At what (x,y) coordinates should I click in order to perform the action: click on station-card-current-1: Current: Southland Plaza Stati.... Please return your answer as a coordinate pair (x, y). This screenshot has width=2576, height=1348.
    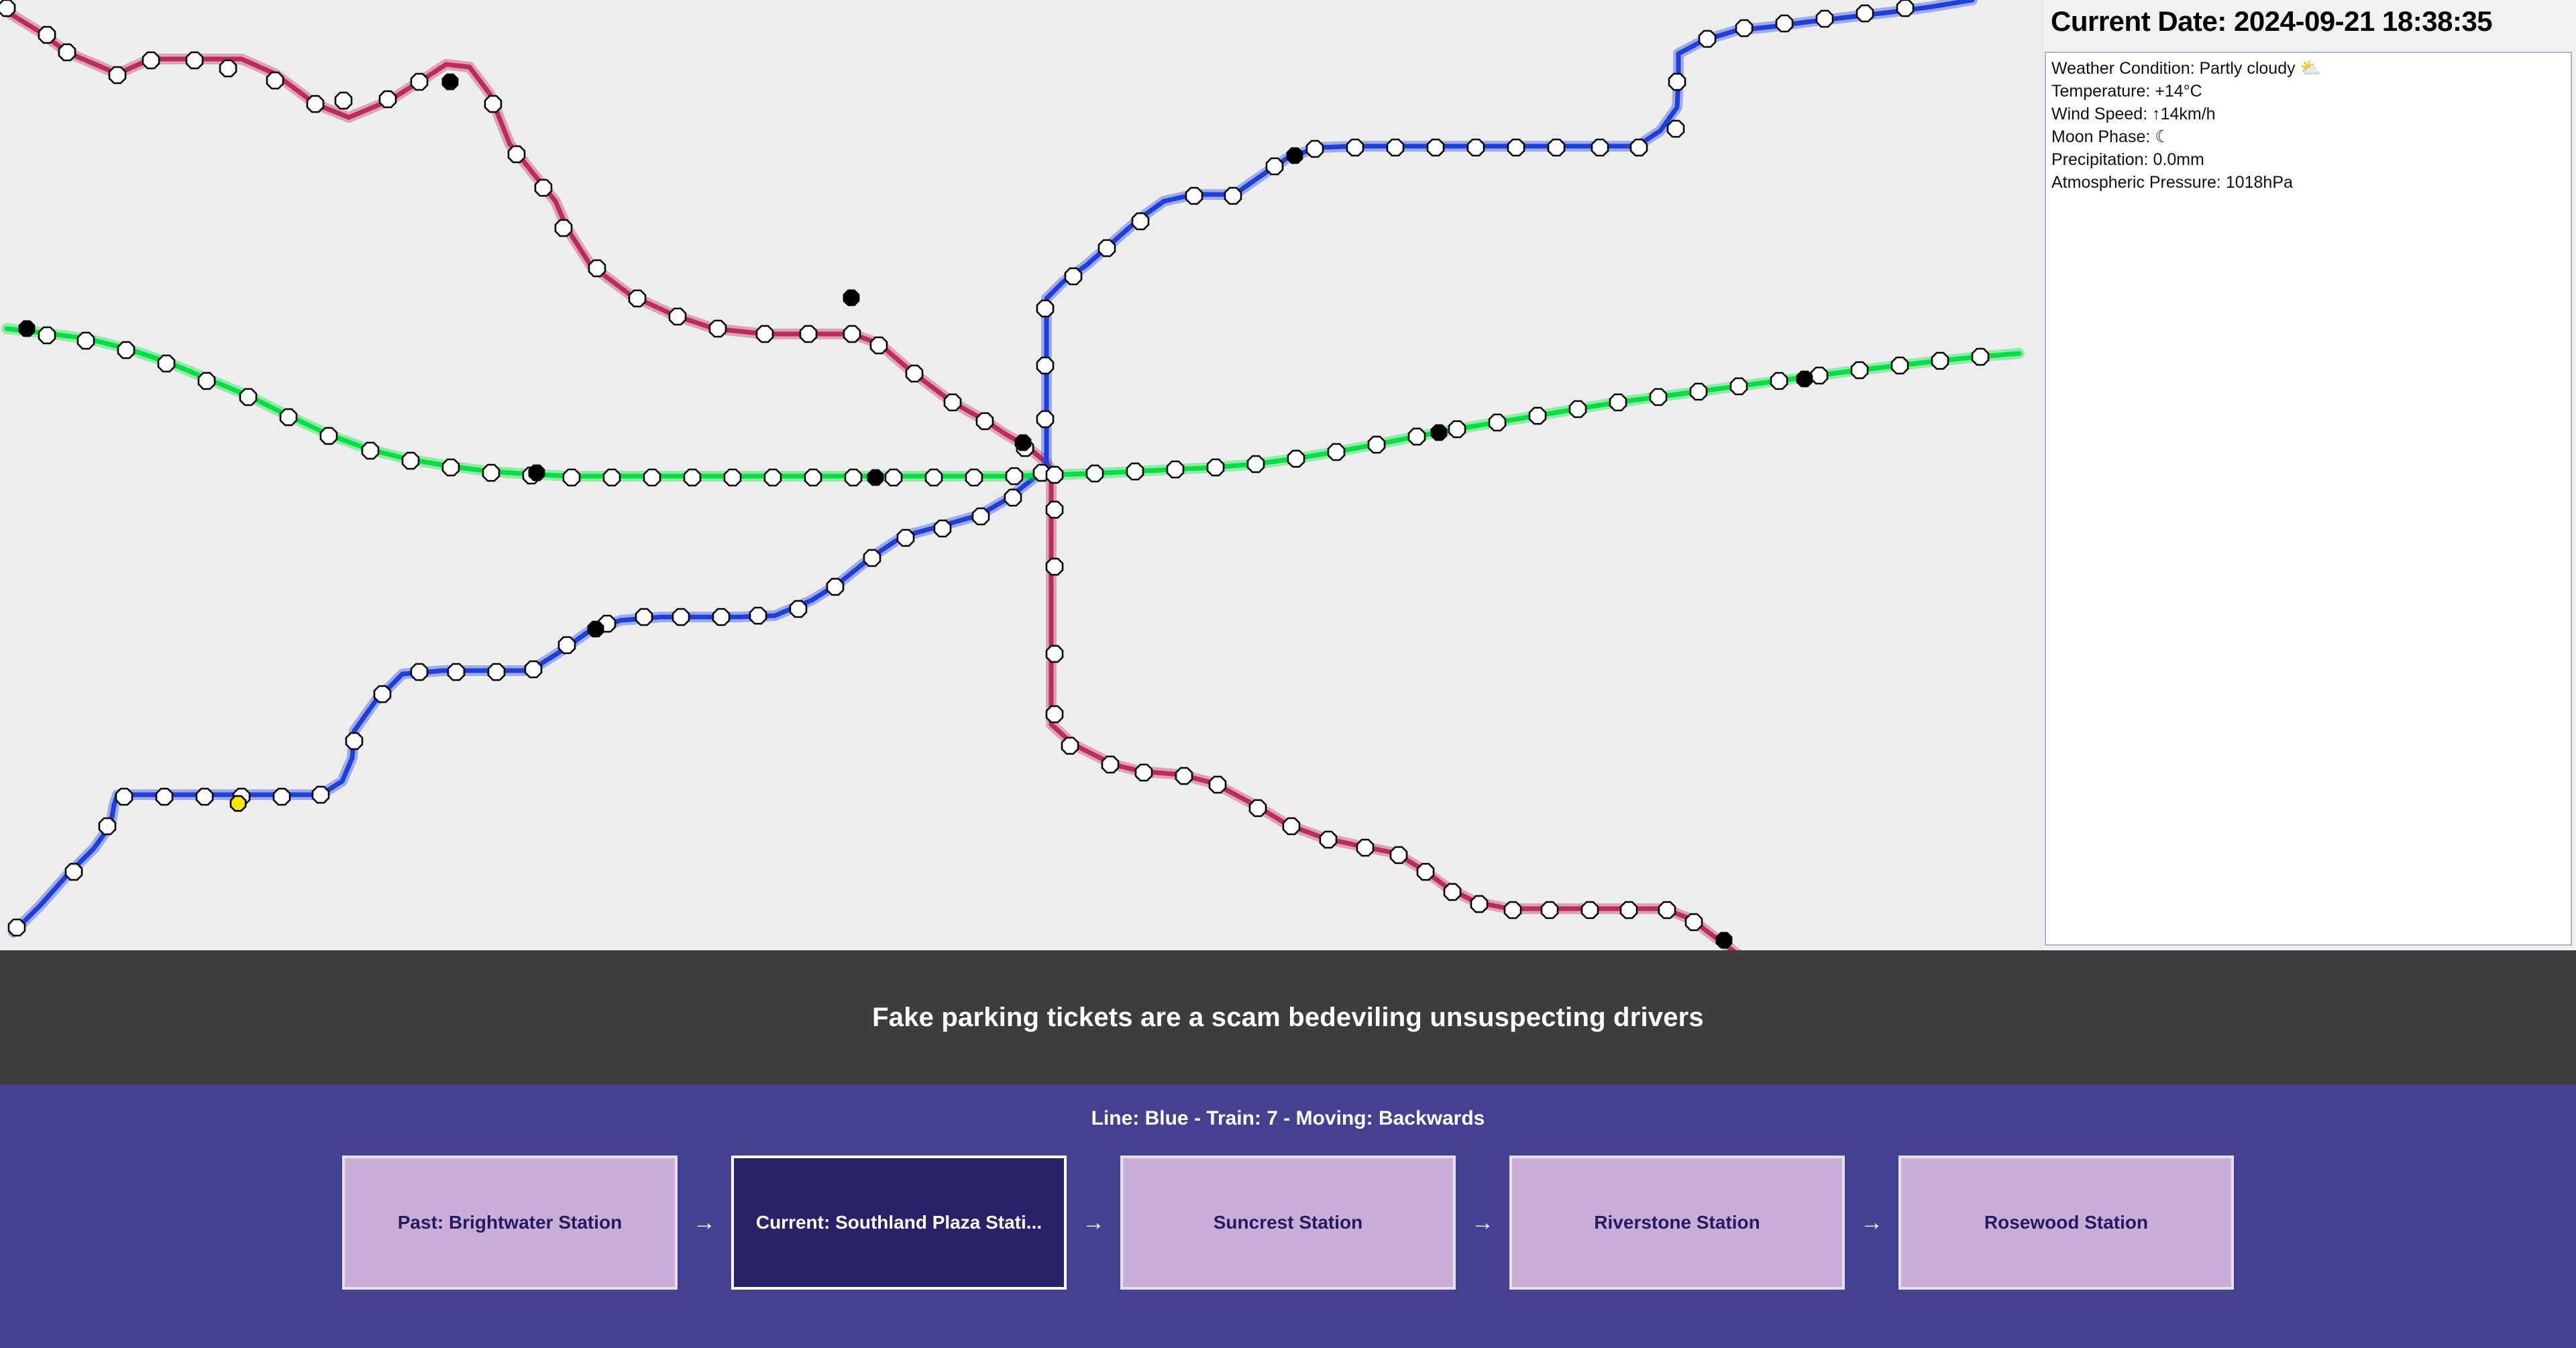
    Looking at the image, I should click on (899, 1223).